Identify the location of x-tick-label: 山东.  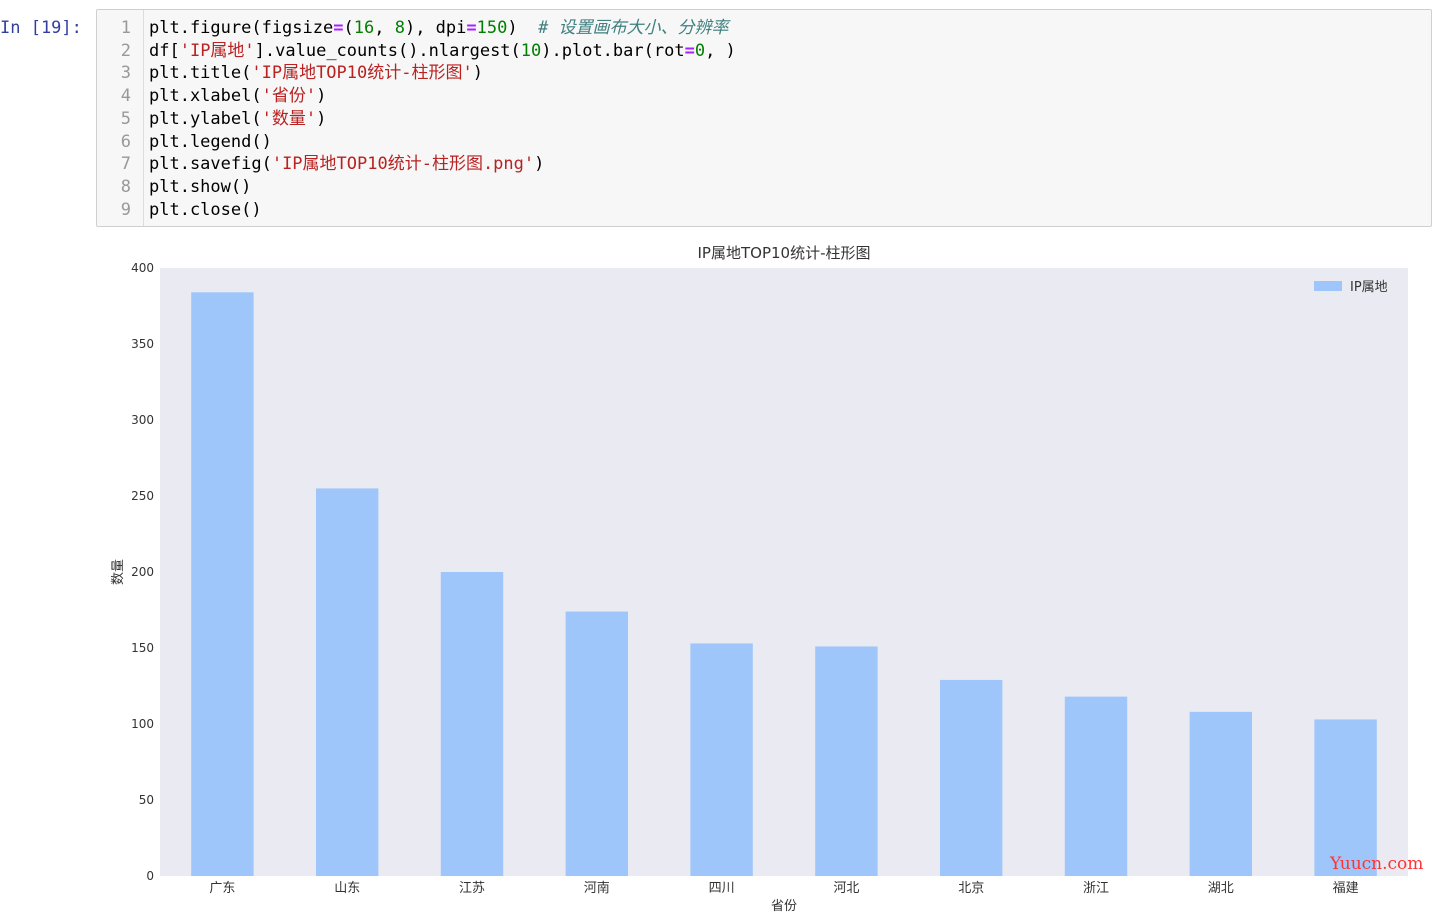
(347, 888).